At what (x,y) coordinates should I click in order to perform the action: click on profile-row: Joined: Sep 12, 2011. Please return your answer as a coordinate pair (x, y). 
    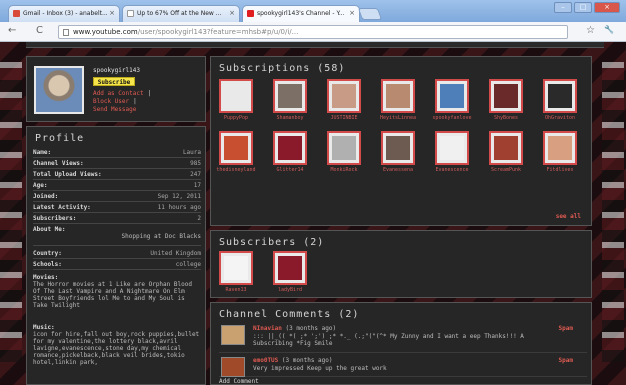
    Looking at the image, I should click on (117, 197).